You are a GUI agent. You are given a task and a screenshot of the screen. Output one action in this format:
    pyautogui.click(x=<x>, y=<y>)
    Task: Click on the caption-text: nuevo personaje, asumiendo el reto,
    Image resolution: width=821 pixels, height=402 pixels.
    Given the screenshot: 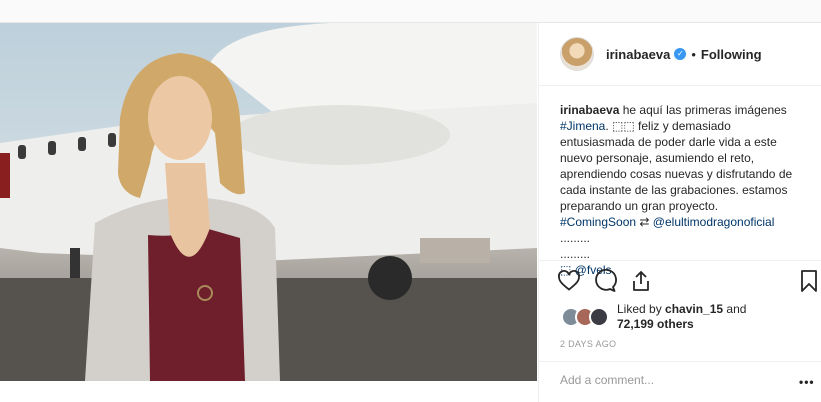 What is the action you would take?
    pyautogui.click(x=657, y=158)
    